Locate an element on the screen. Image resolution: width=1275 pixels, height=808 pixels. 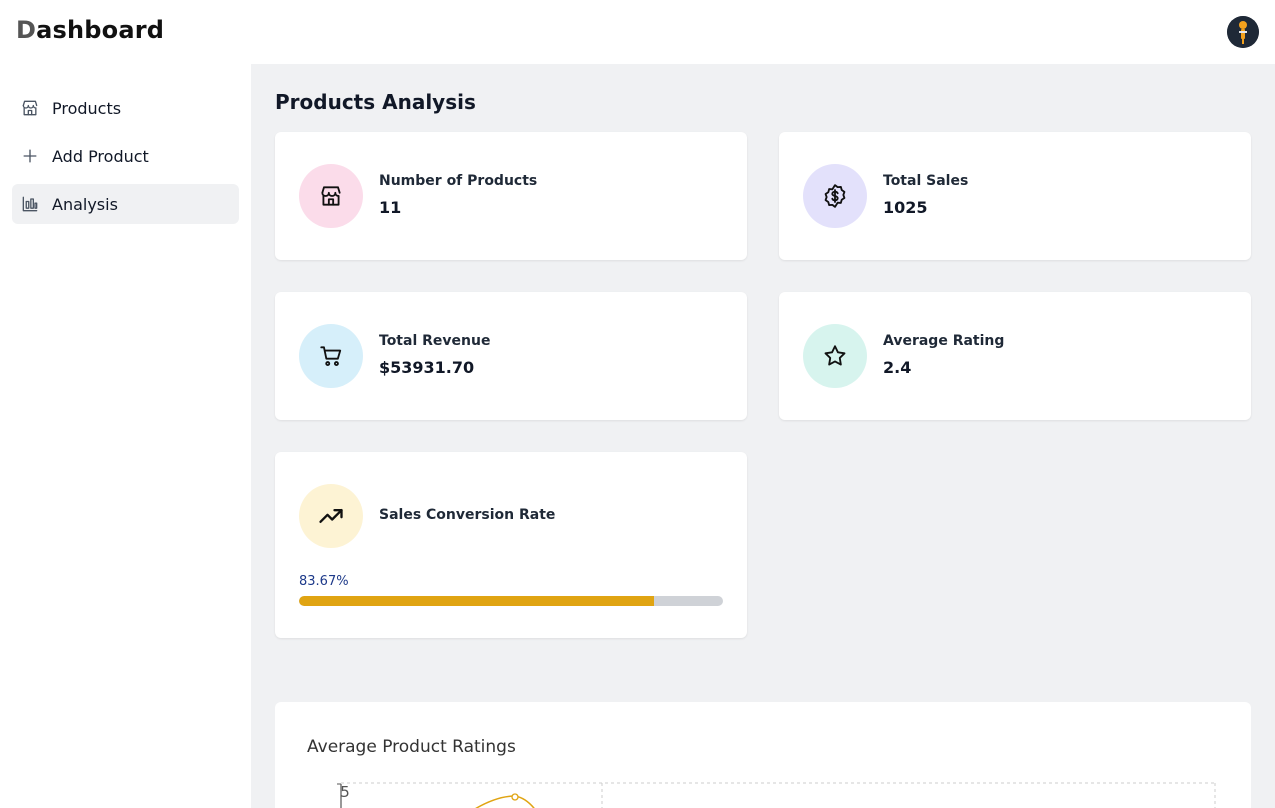
stat-label: Average Rating is located at coordinates (944, 341).